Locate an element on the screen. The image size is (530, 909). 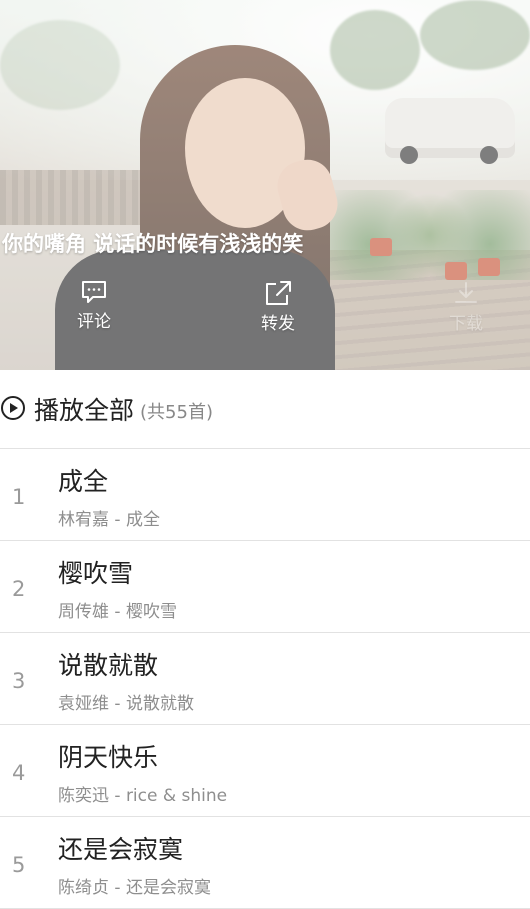
song-title: 还是会寂寞 is located at coordinates (121, 849).